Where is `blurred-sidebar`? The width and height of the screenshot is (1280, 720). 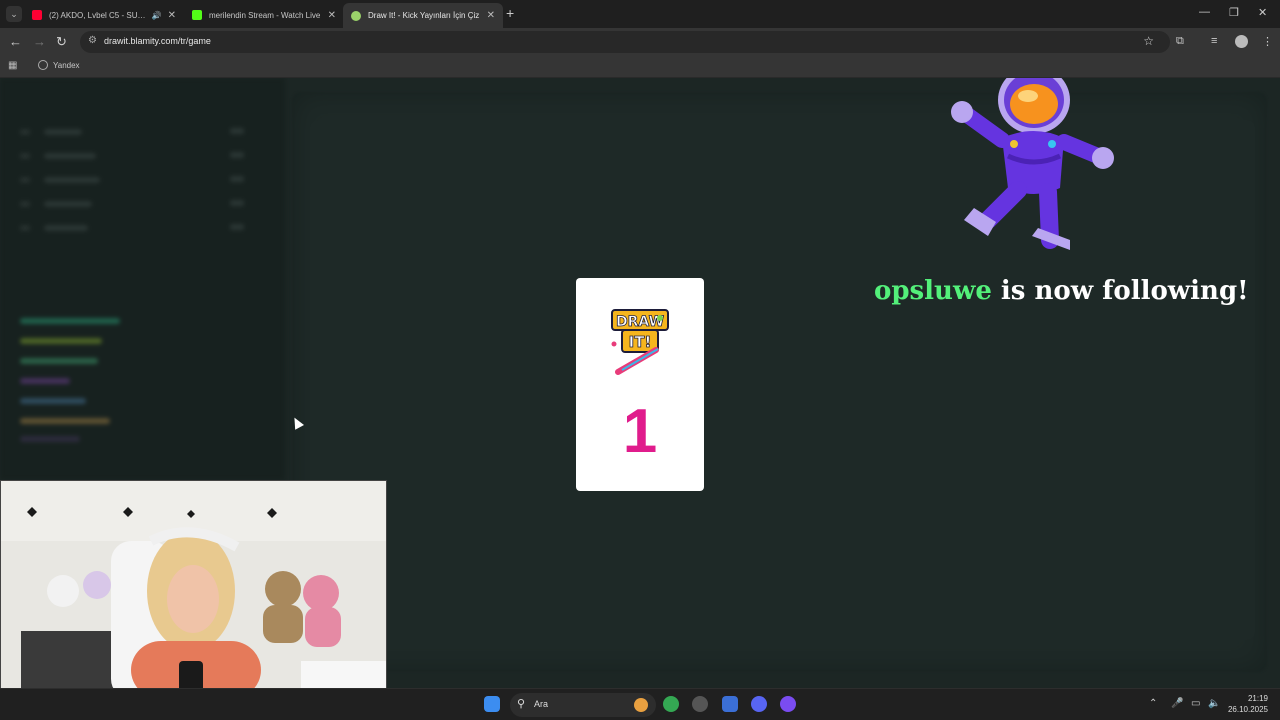 blurred-sidebar is located at coordinates (142, 279).